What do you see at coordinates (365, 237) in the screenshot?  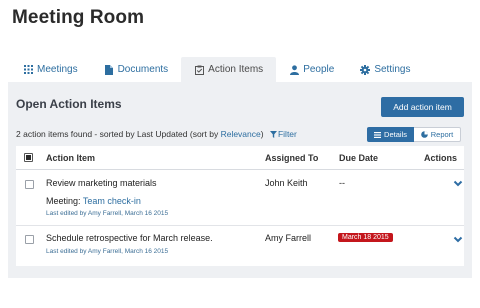 I see `due-date-badge: March 18 2015` at bounding box center [365, 237].